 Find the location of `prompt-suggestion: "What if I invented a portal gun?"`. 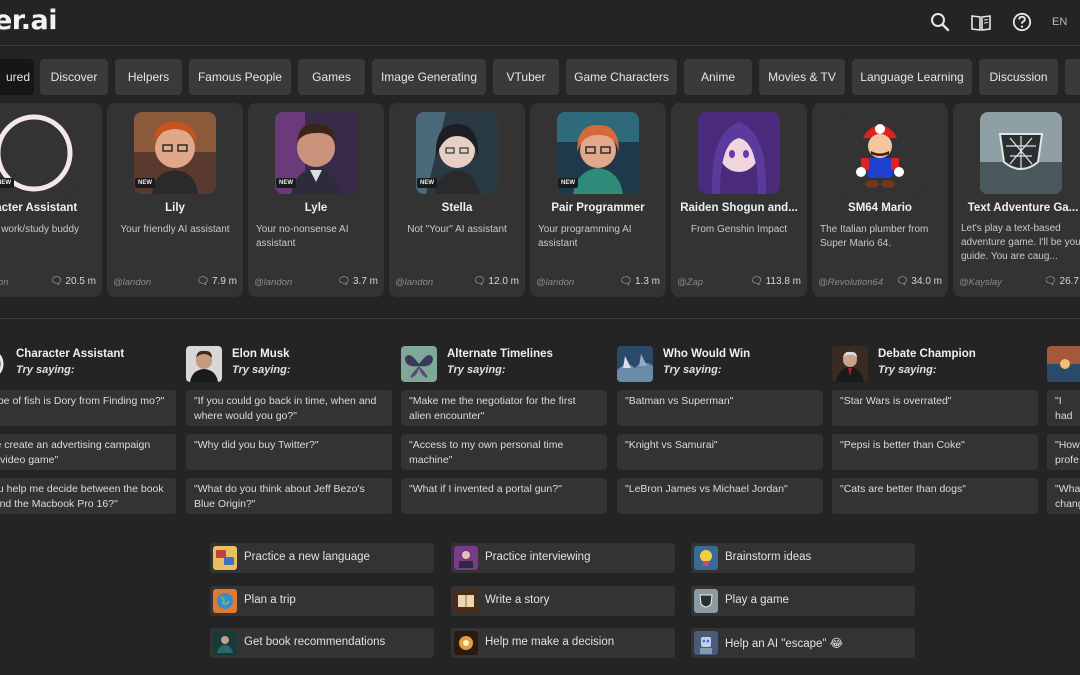

prompt-suggestion: "What if I invented a portal gun?" is located at coordinates (504, 496).